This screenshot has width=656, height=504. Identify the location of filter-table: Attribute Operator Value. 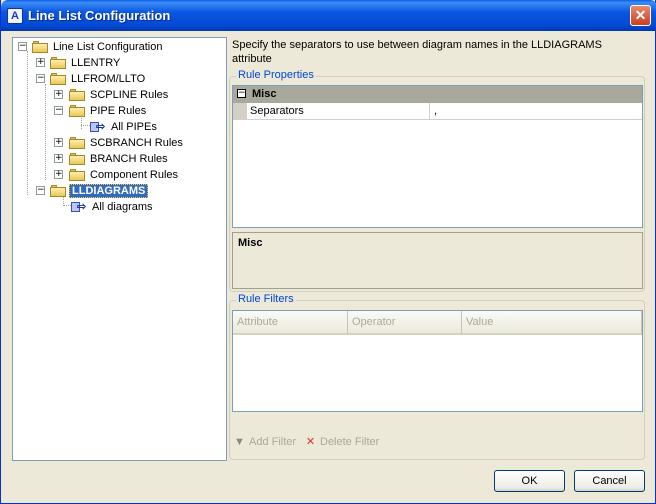
(437, 361).